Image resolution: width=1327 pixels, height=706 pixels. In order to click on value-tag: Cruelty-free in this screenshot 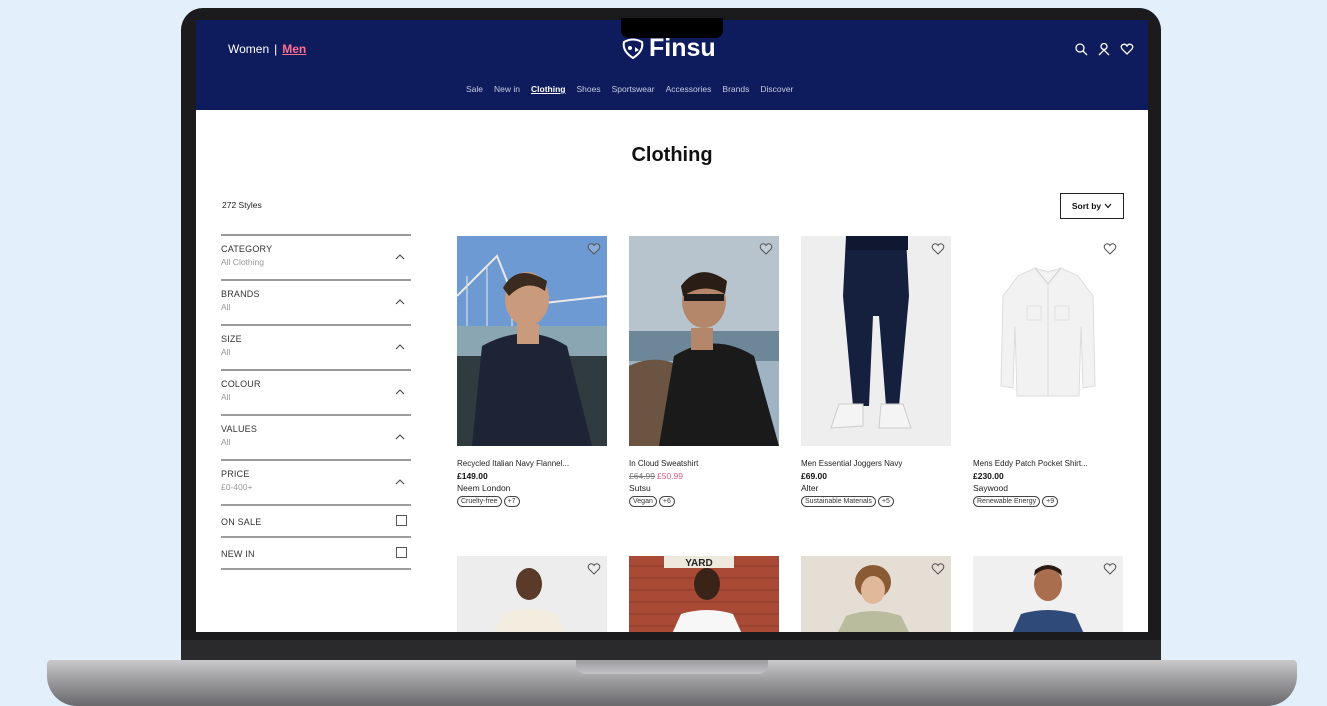, I will do `click(479, 501)`.